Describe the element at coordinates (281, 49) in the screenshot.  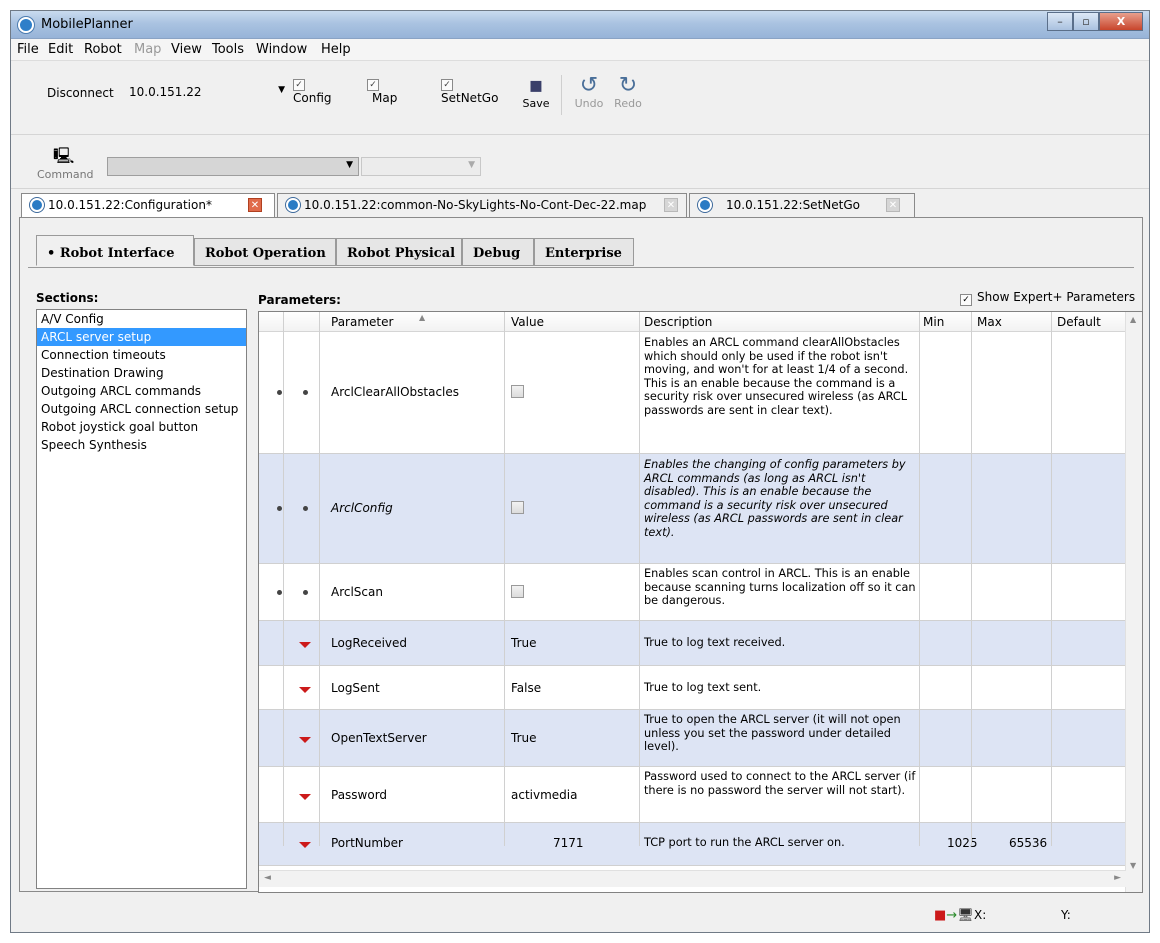
I see `menu-window: Window` at that location.